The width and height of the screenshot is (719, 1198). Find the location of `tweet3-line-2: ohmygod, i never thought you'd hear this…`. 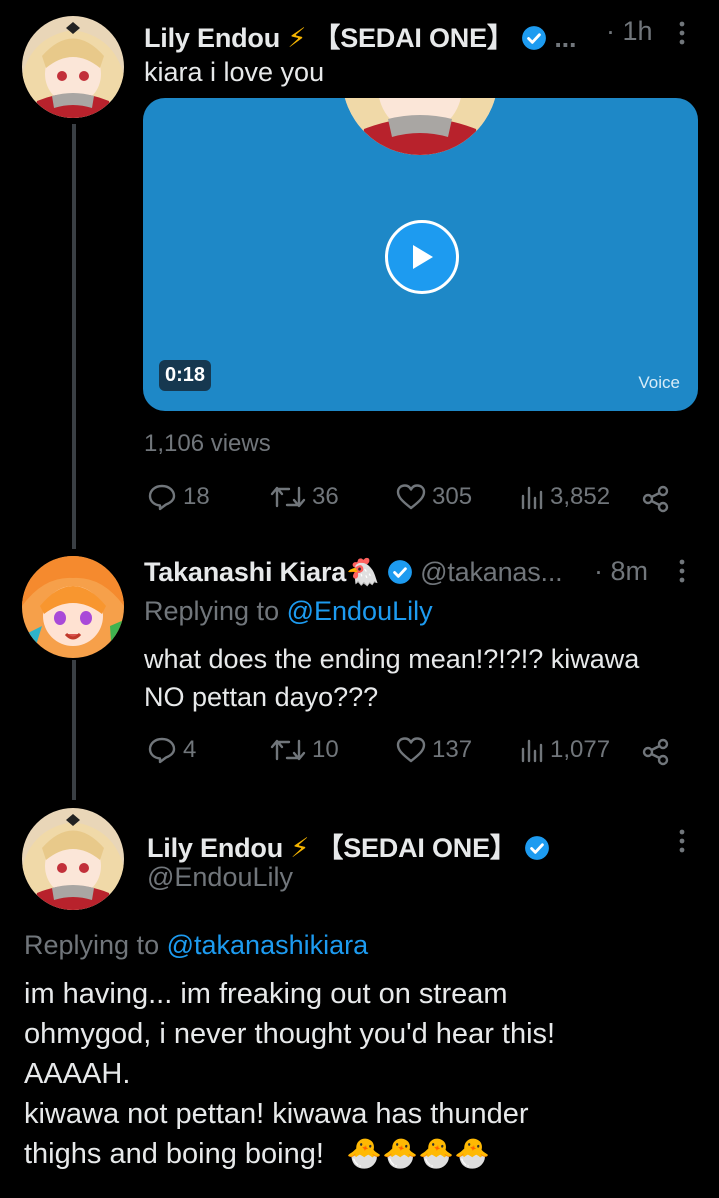

tweet3-line-2: ohmygod, i never thought you'd hear this… is located at coordinates (290, 1034).